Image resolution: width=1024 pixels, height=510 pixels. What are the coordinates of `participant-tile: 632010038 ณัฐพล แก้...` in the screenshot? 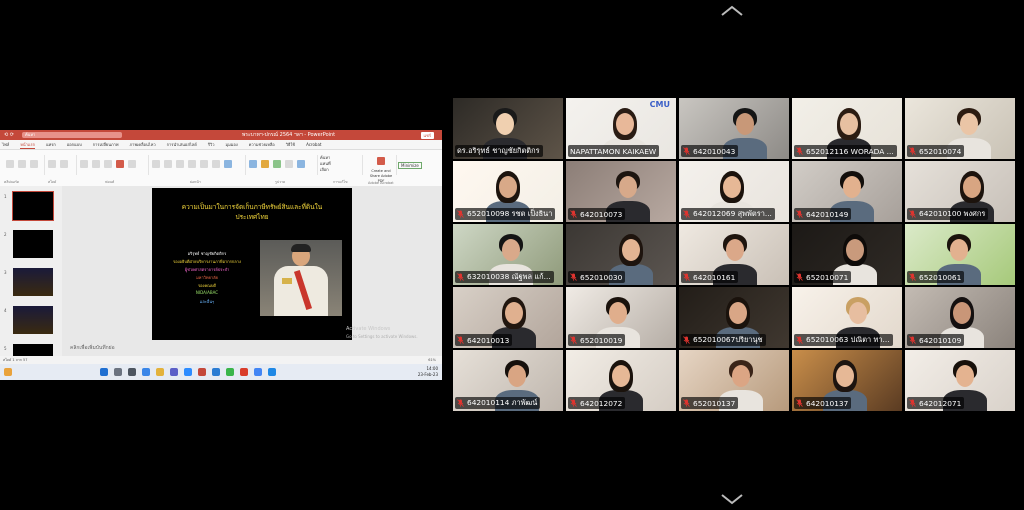 It's located at (508, 254).